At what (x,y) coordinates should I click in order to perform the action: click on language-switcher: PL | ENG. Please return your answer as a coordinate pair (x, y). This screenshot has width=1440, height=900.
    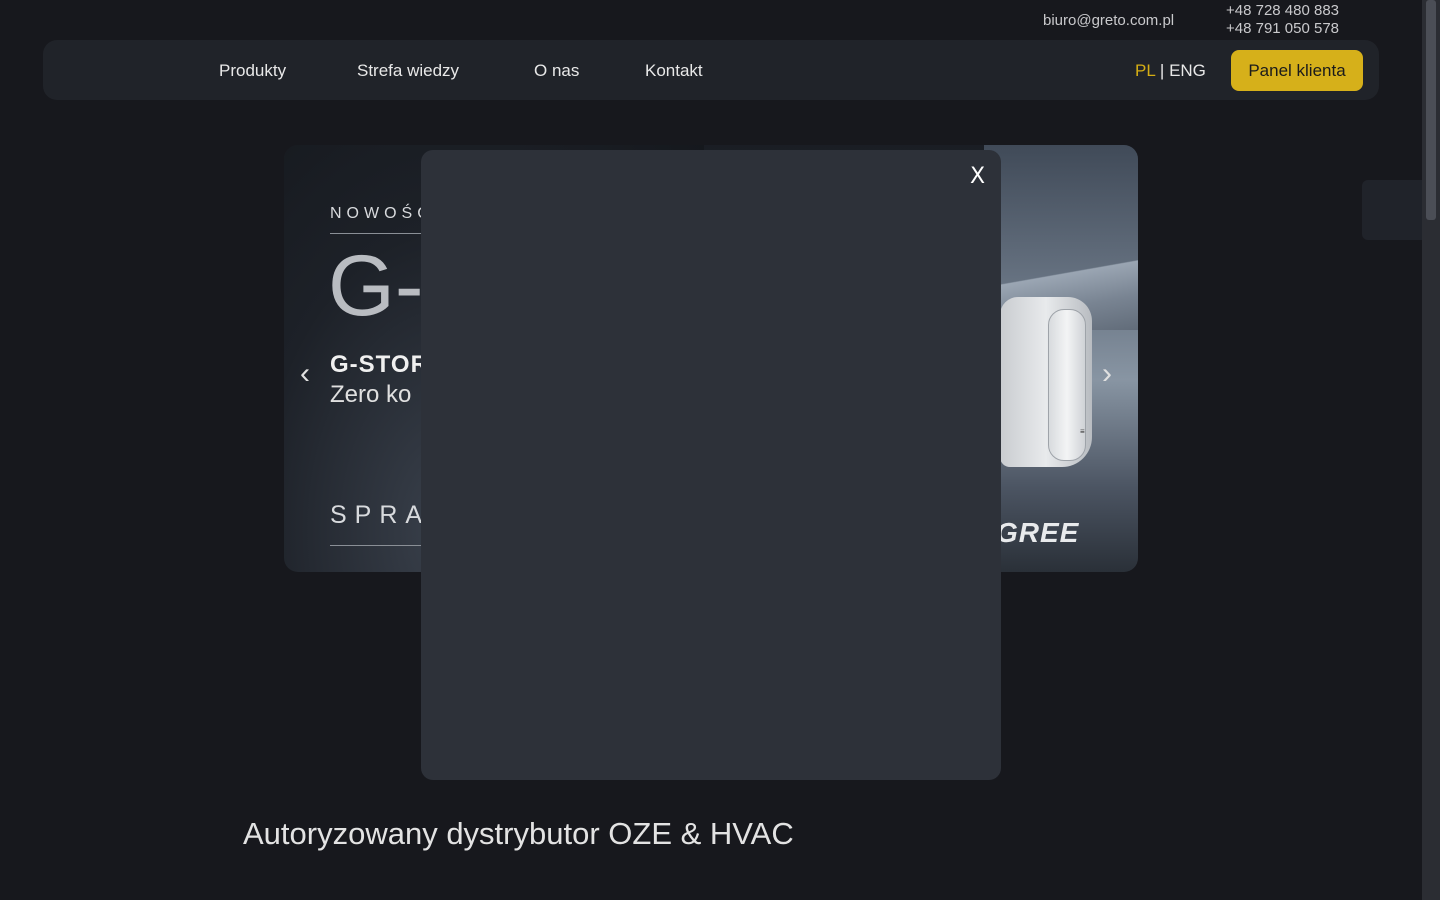
    Looking at the image, I should click on (1170, 71).